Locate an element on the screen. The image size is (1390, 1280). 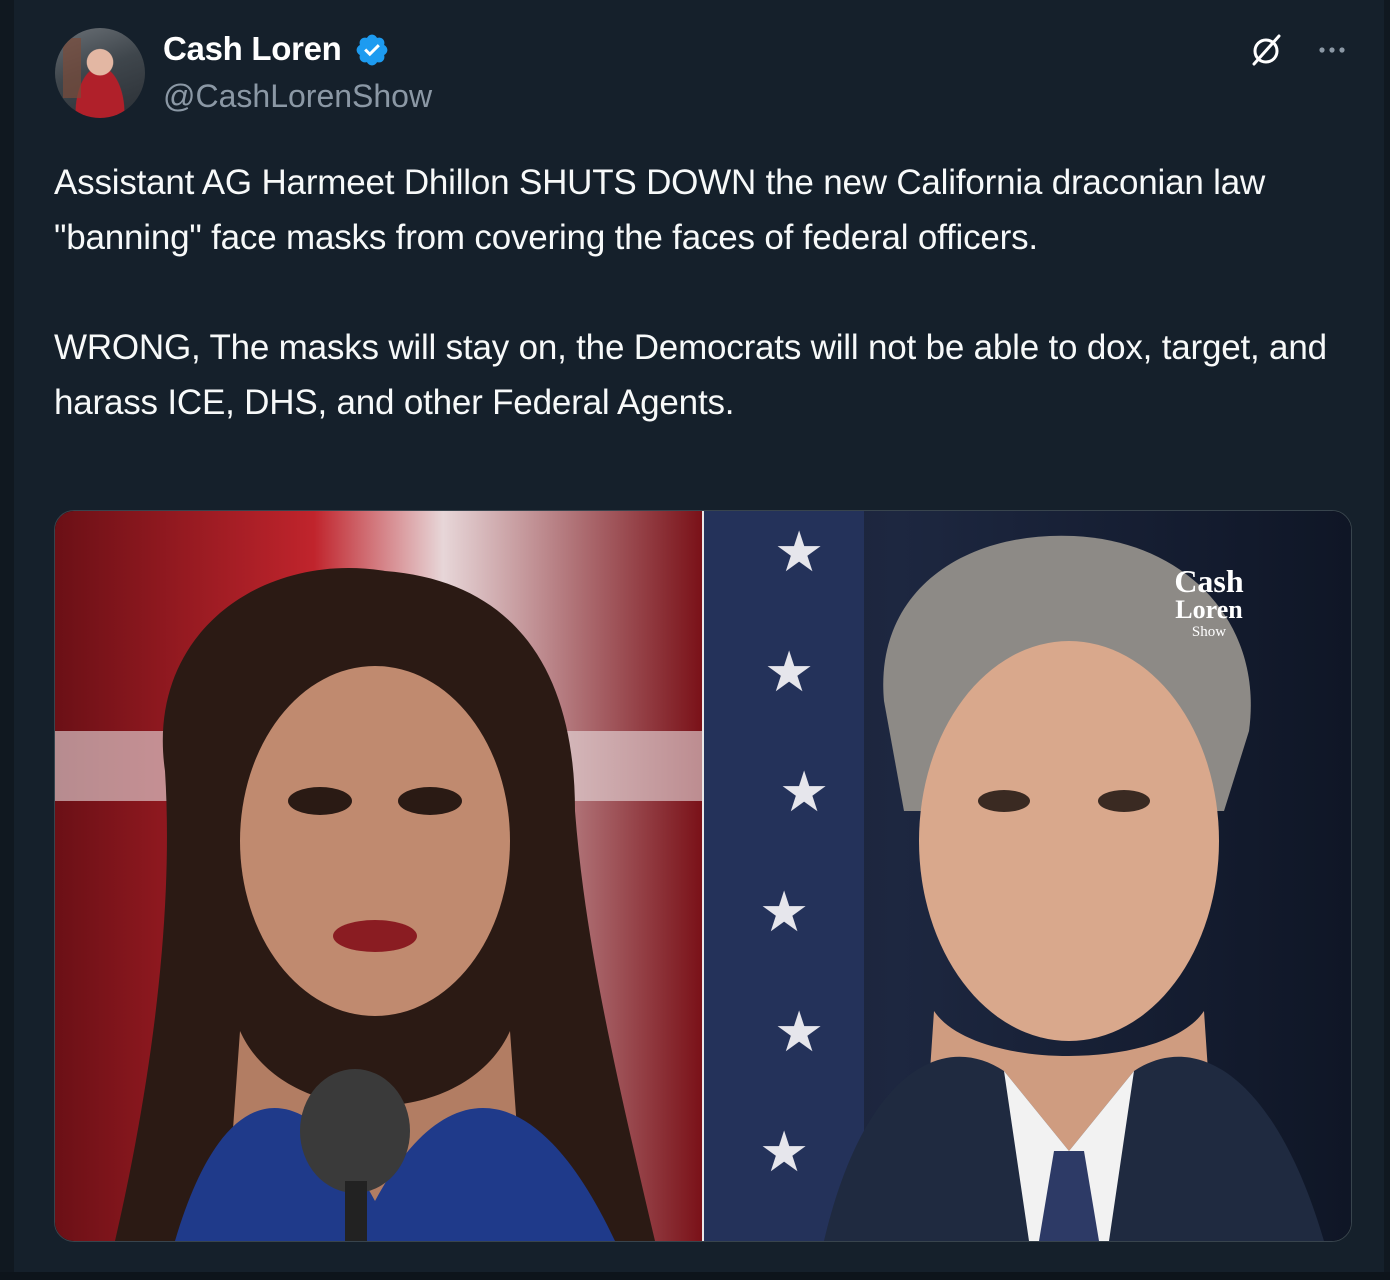
author-display-name: Cash Loren is located at coordinates (252, 49).